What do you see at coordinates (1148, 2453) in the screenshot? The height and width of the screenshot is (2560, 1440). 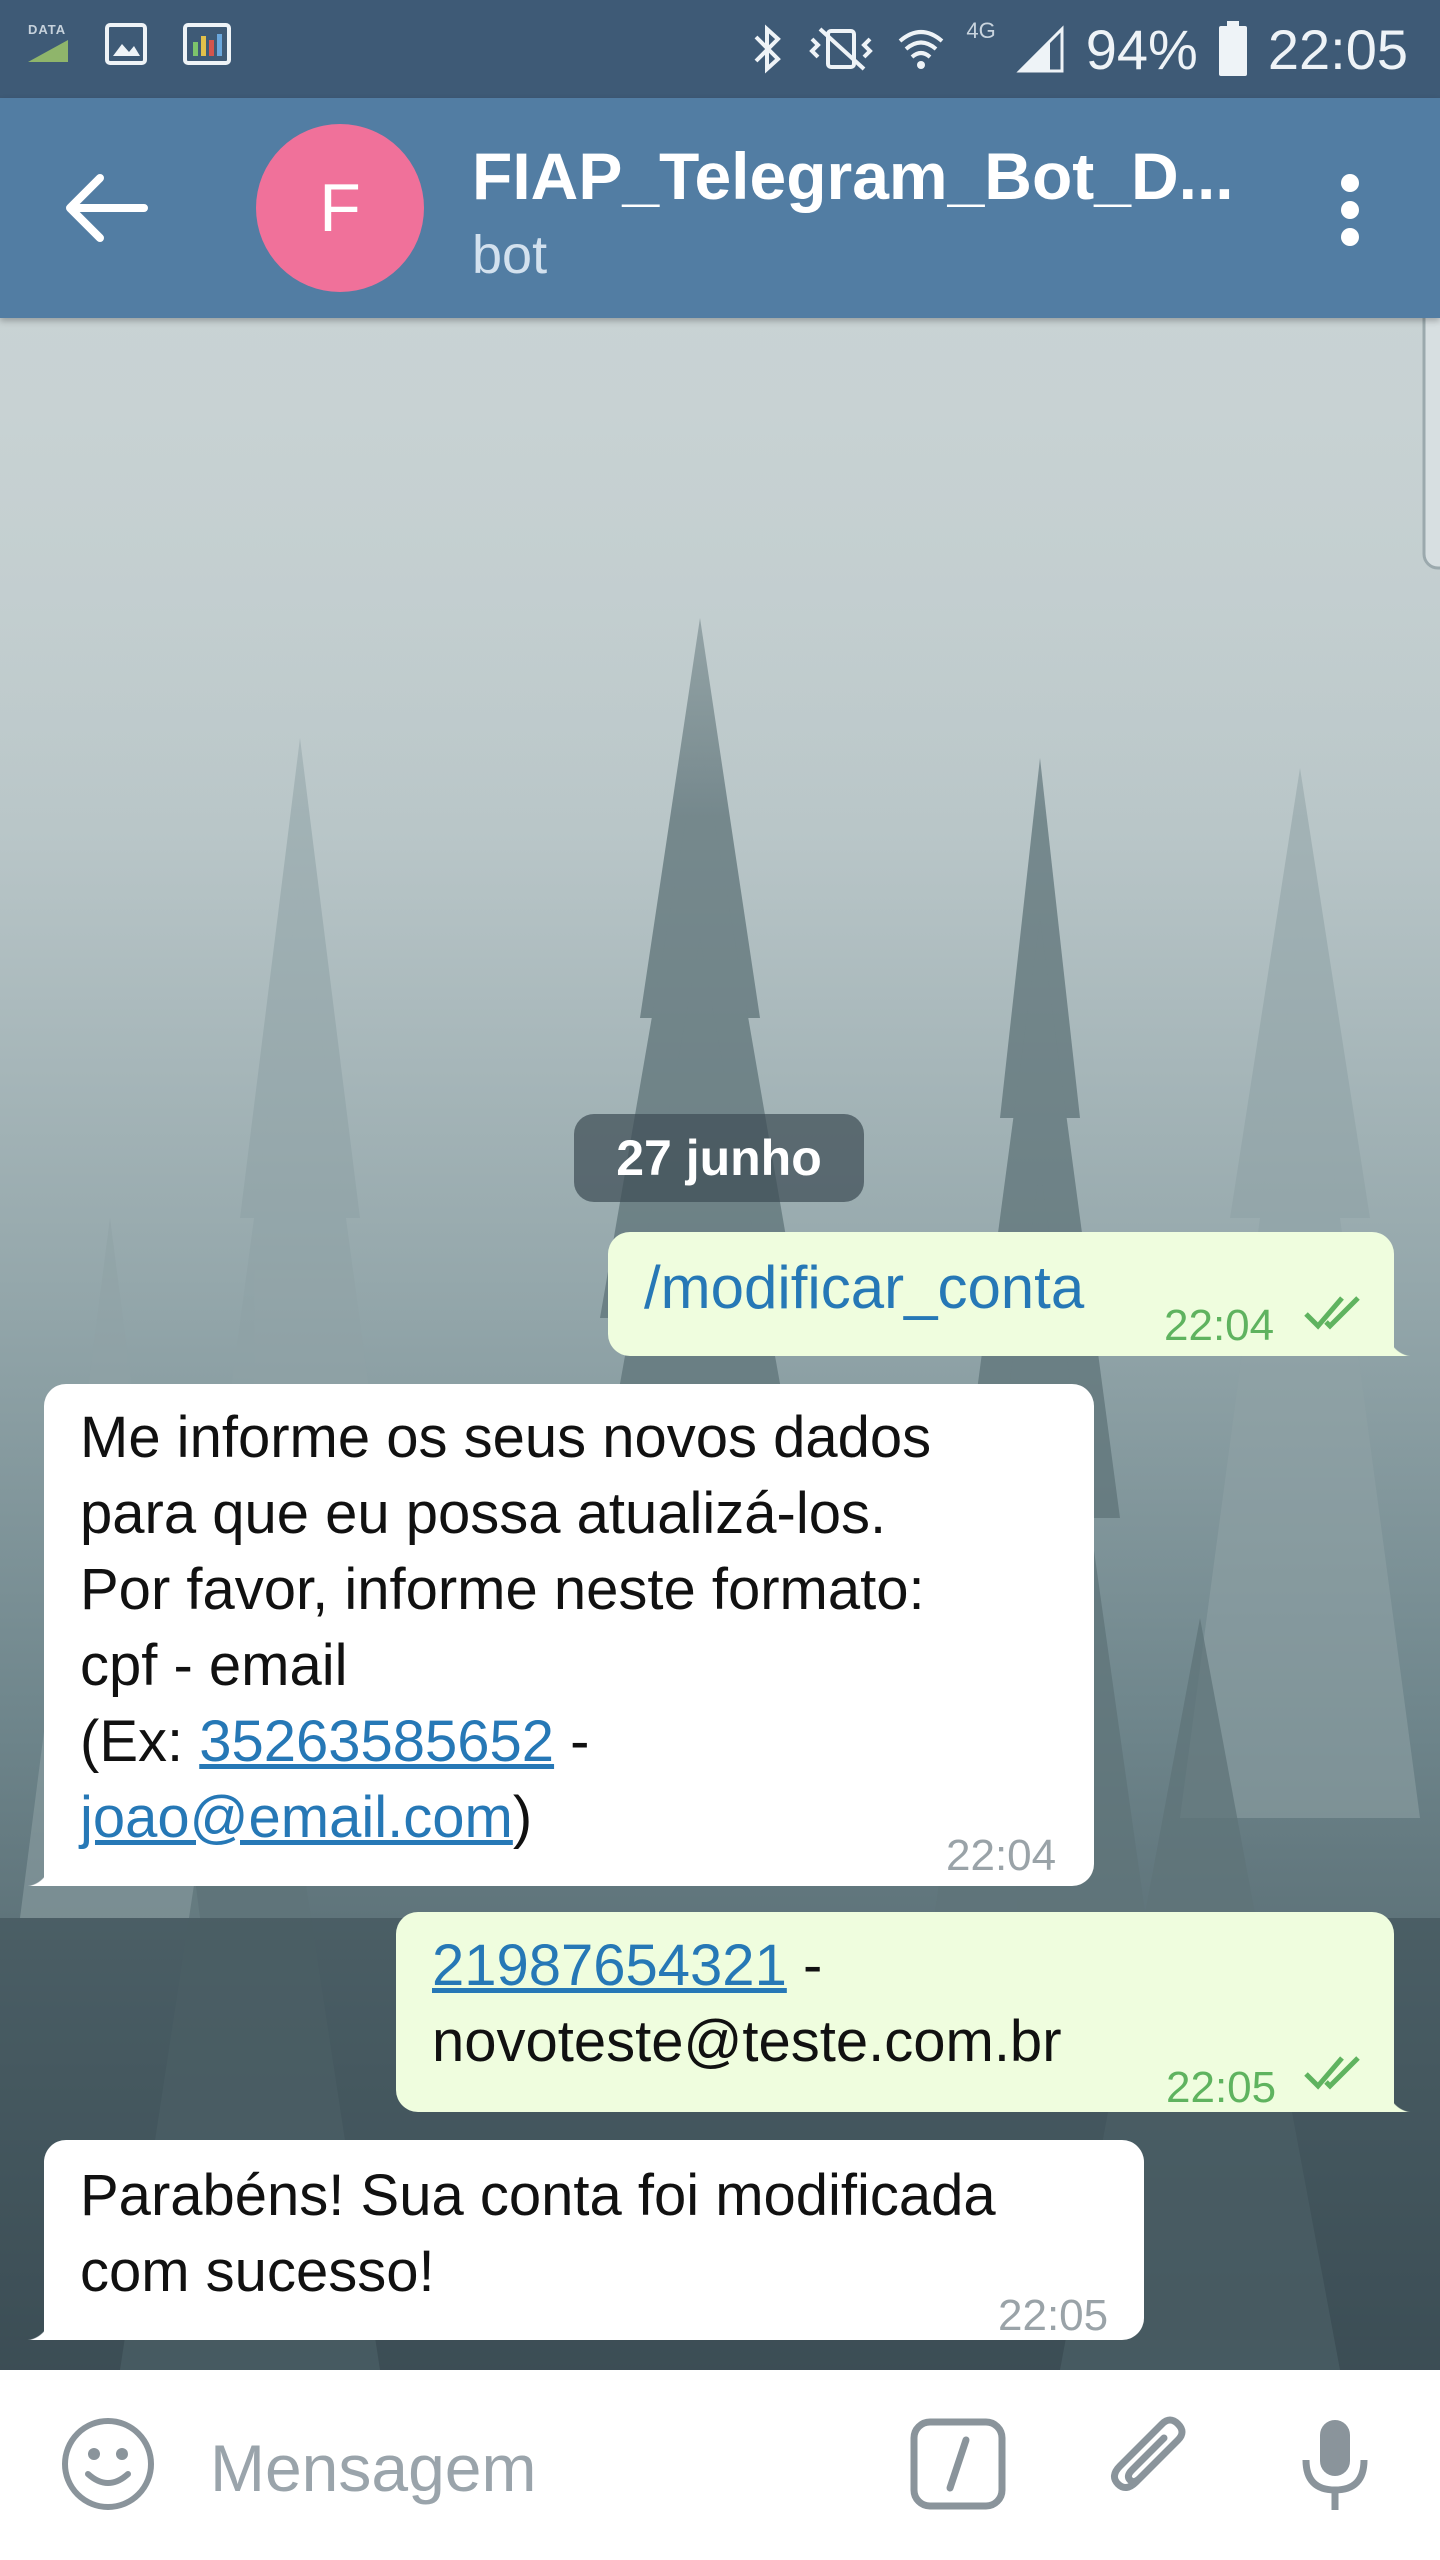 I see `paperclip-icon` at bounding box center [1148, 2453].